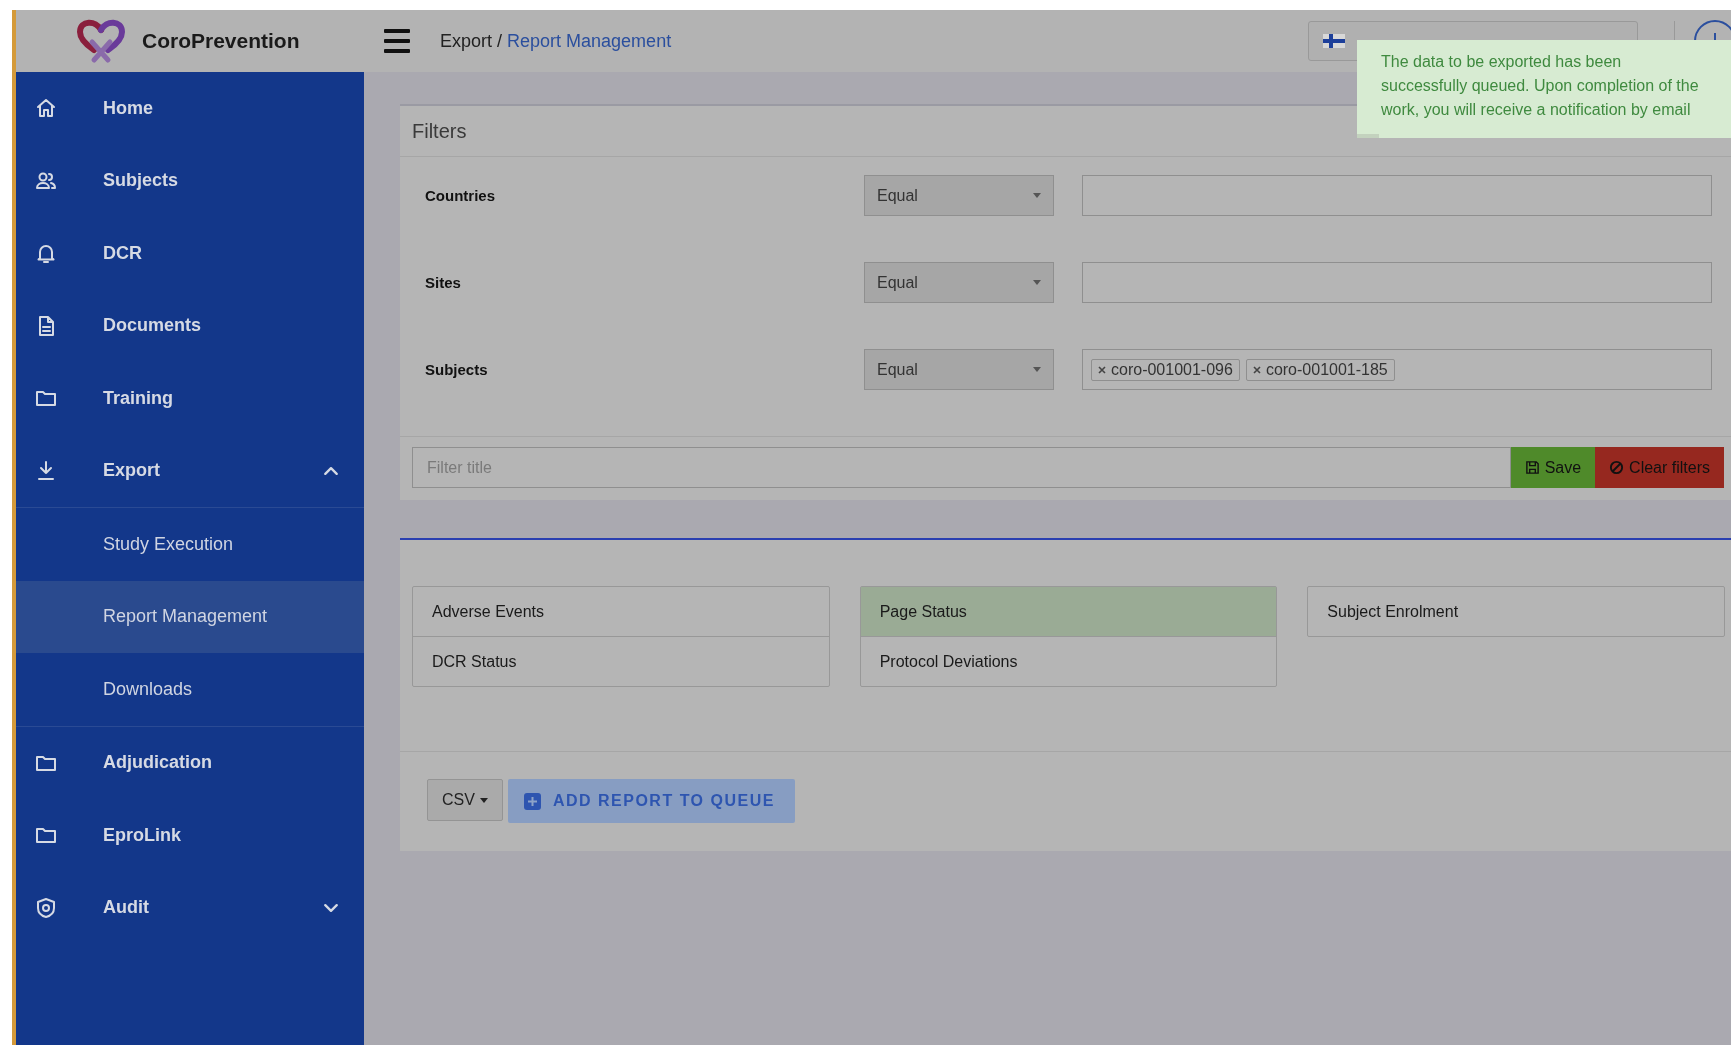 This screenshot has width=1731, height=1045. What do you see at coordinates (1540, 85) in the screenshot?
I see `toast-message: The data to be exported has been successfully queued. Upon completion of the work, you will receive a notification by email` at bounding box center [1540, 85].